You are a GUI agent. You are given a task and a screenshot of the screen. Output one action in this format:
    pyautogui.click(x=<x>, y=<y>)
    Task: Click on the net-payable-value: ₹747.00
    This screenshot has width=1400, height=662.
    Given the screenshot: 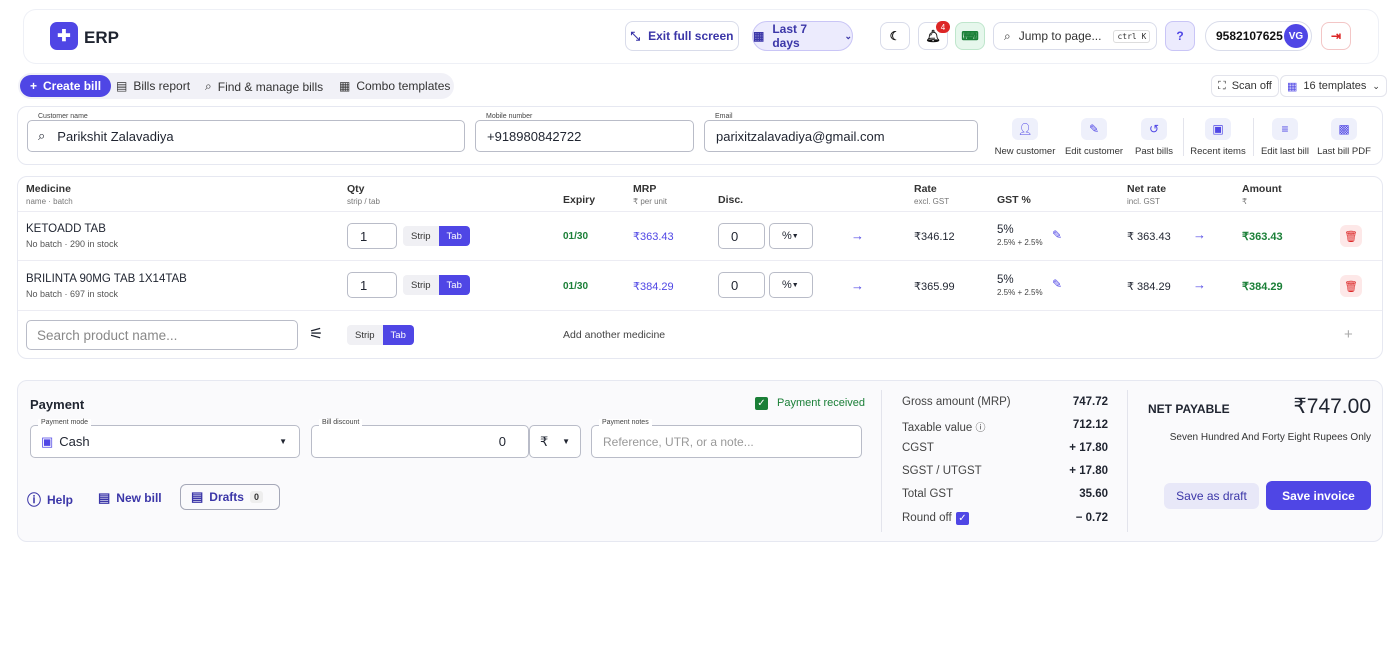 What is the action you would take?
    pyautogui.click(x=1332, y=406)
    